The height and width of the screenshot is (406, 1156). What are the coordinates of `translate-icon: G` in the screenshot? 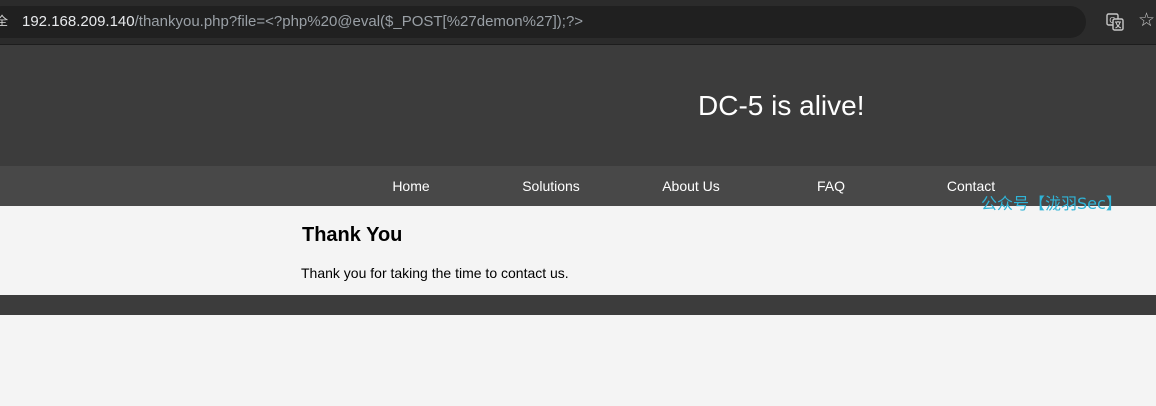 It's located at (1115, 22).